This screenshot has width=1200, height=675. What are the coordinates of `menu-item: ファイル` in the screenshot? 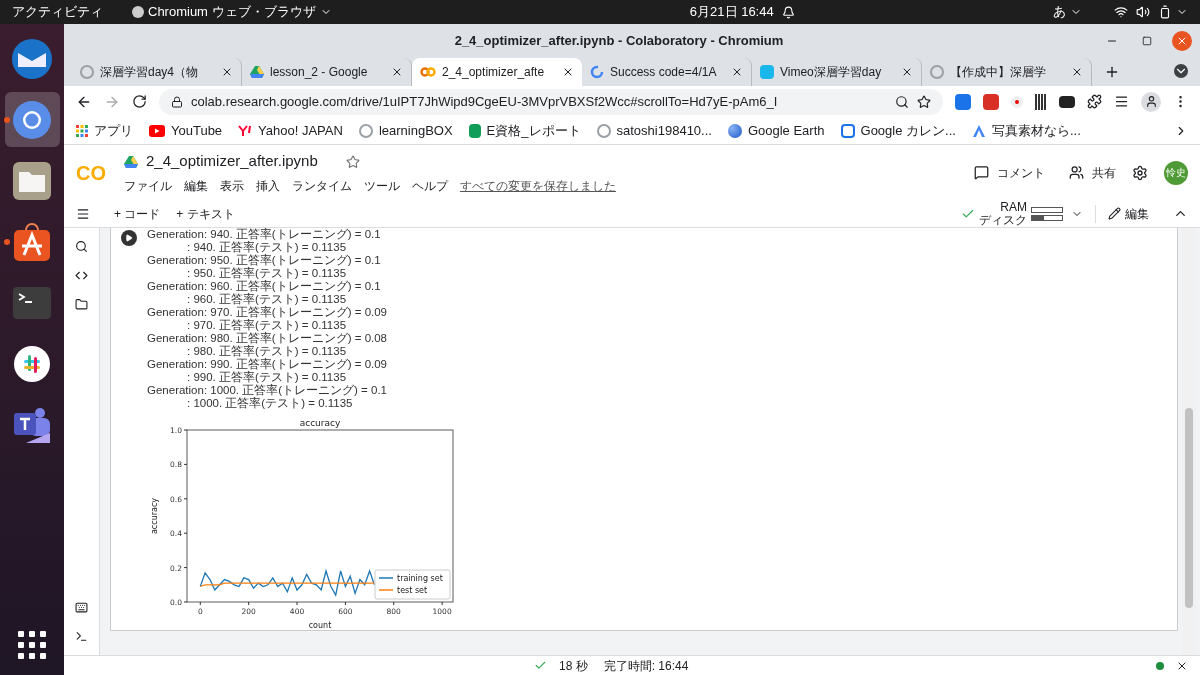 It's located at (148, 185).